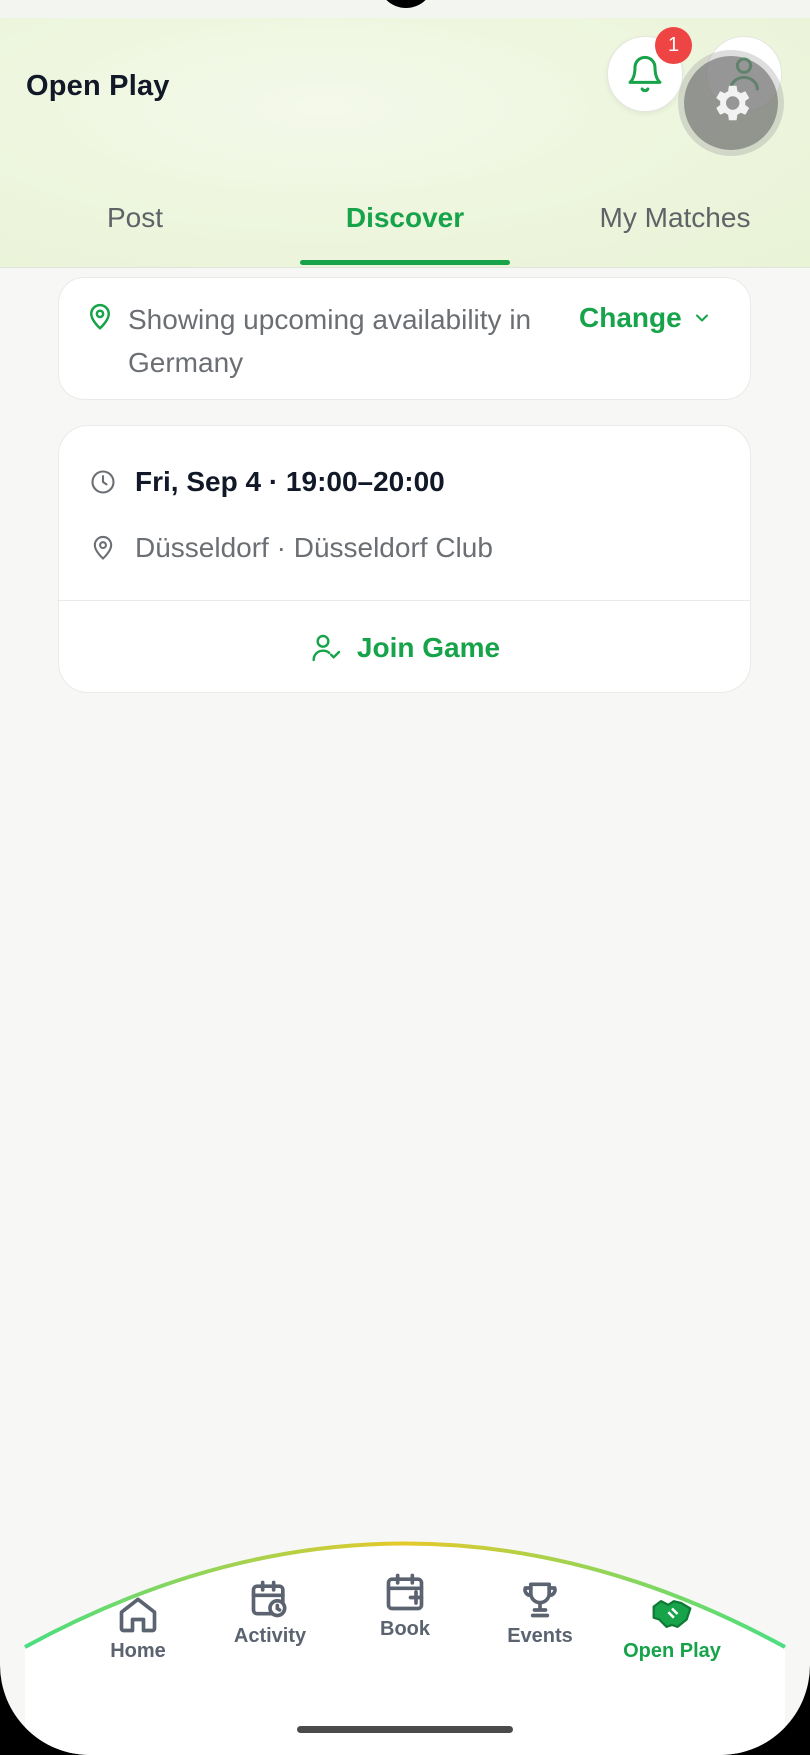  I want to click on trophy-icon, so click(540, 1600).